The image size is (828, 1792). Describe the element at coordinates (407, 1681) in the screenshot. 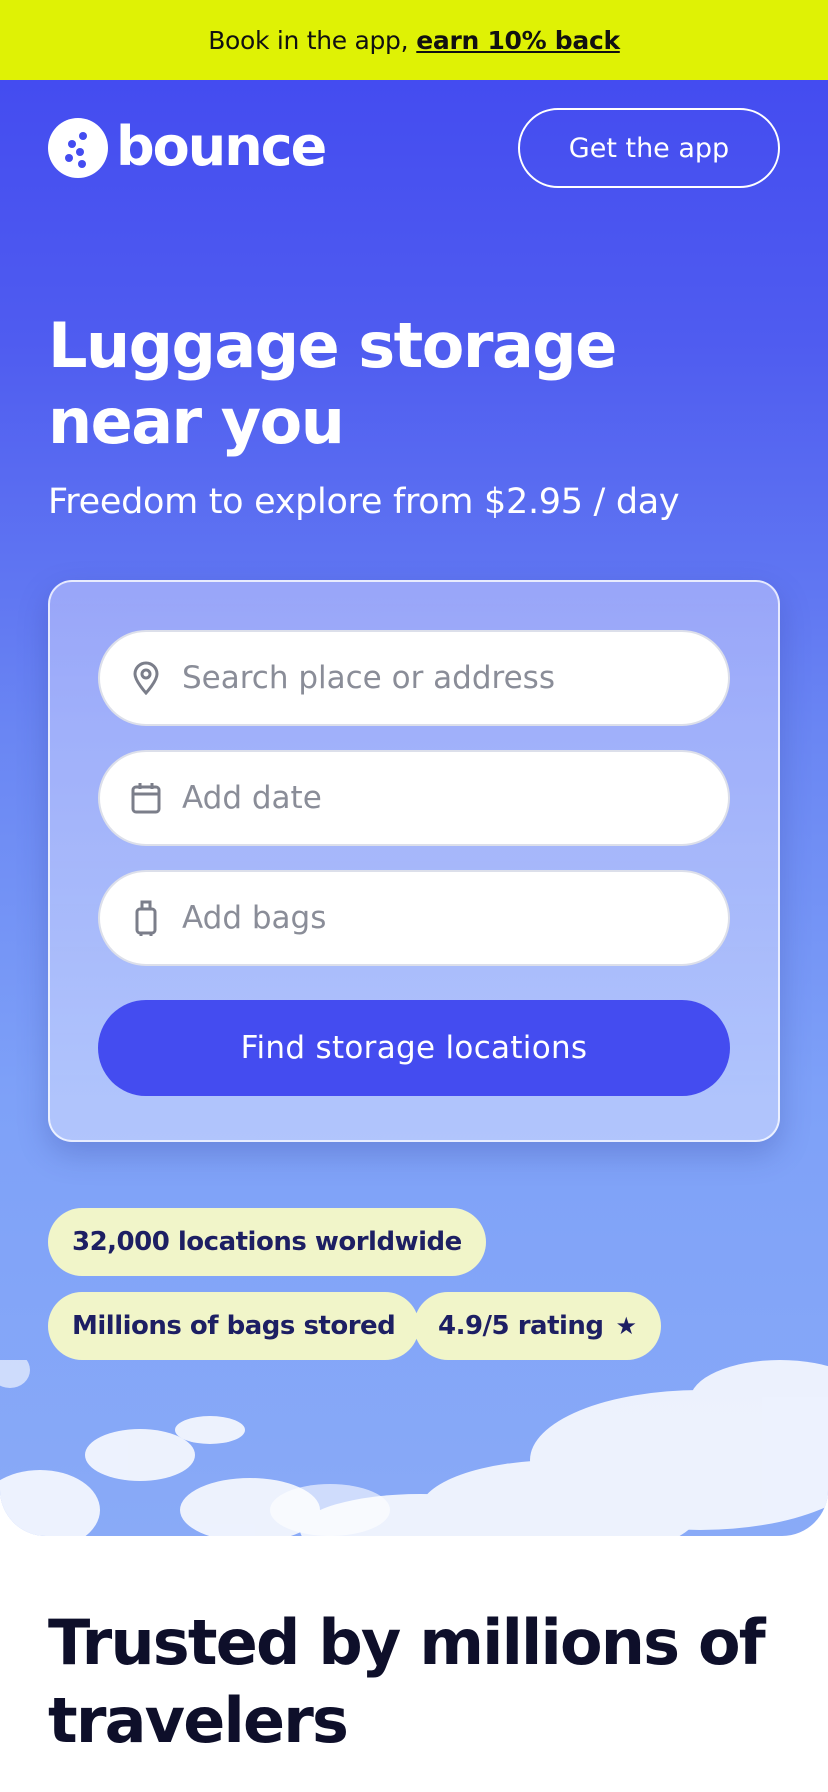

I see `trusted-section-title: Trusted by millions of travelers` at that location.